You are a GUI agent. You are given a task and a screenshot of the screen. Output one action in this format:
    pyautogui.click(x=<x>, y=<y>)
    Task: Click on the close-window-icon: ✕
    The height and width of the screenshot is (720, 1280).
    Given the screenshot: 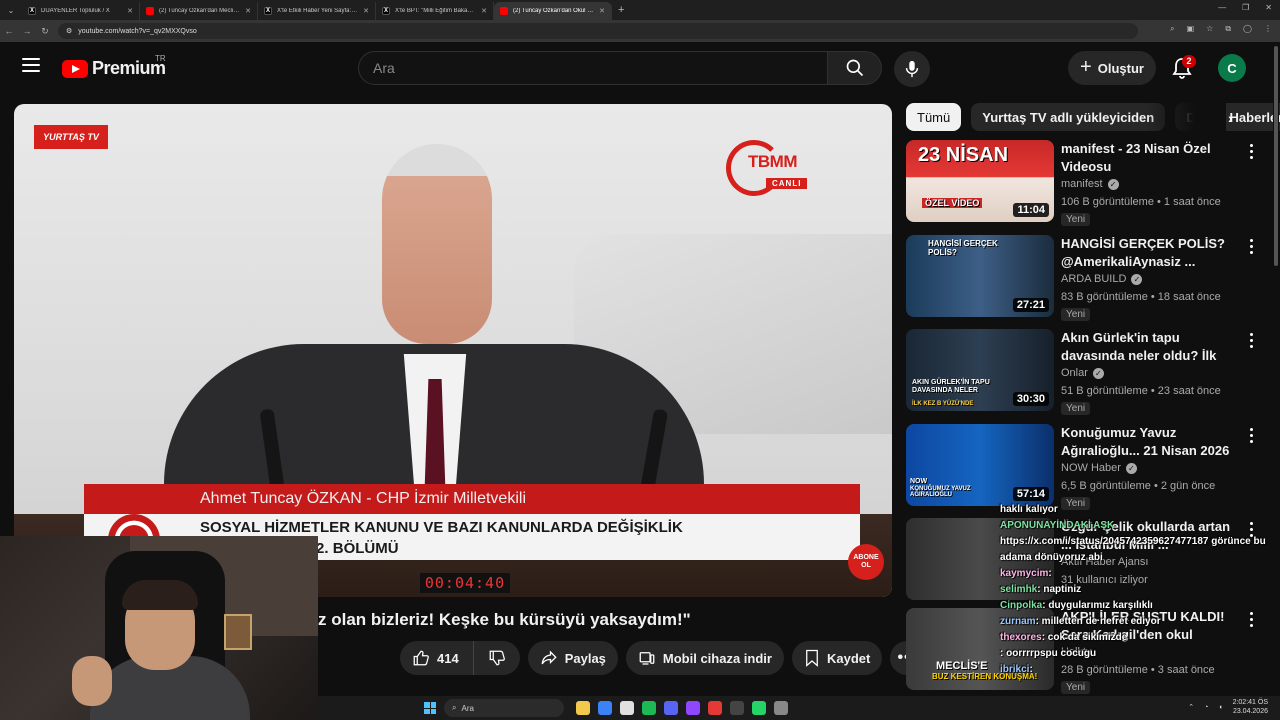 What is the action you would take?
    pyautogui.click(x=1268, y=7)
    